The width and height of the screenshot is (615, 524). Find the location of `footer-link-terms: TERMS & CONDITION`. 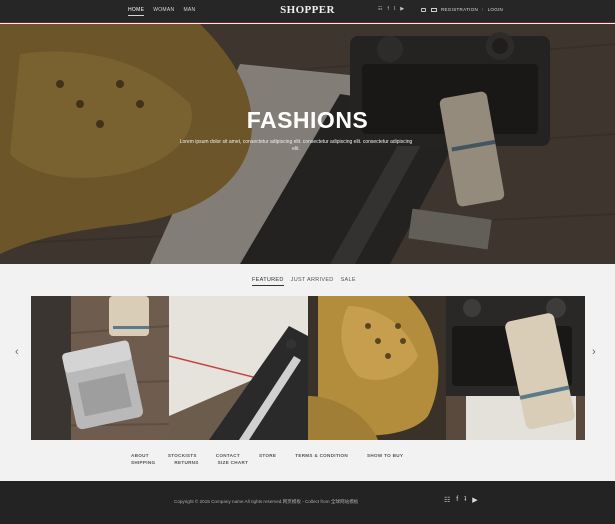

footer-link-terms: TERMS & CONDITION is located at coordinates (321, 455).